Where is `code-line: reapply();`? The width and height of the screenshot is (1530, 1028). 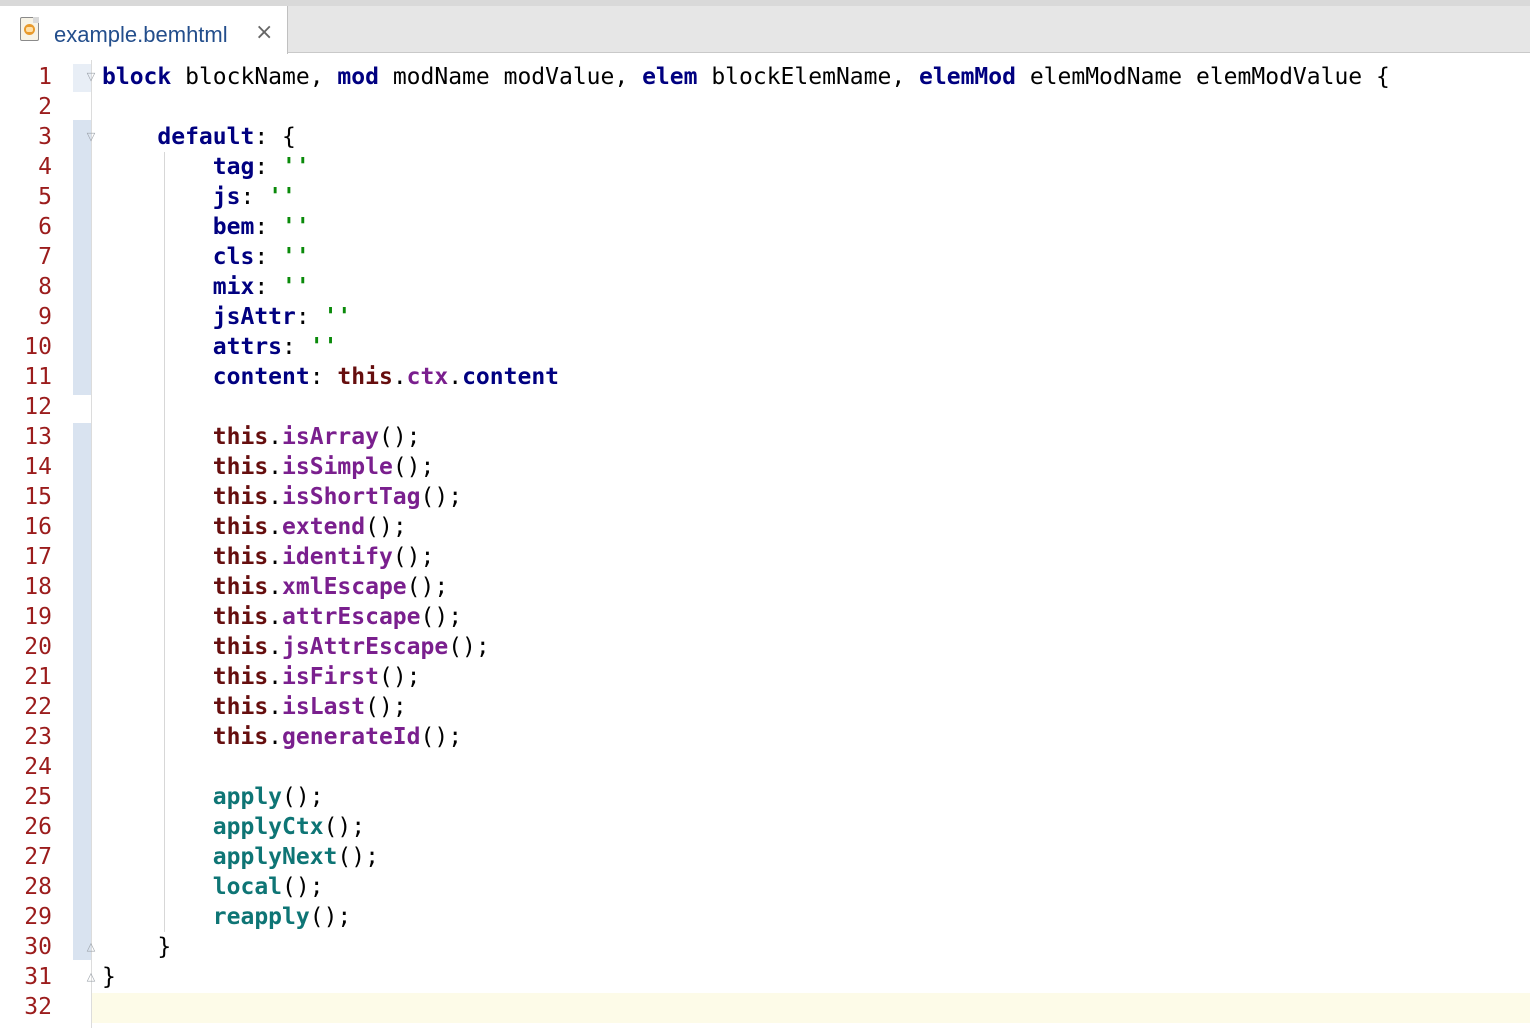
code-line: reapply(); is located at coordinates (746, 917).